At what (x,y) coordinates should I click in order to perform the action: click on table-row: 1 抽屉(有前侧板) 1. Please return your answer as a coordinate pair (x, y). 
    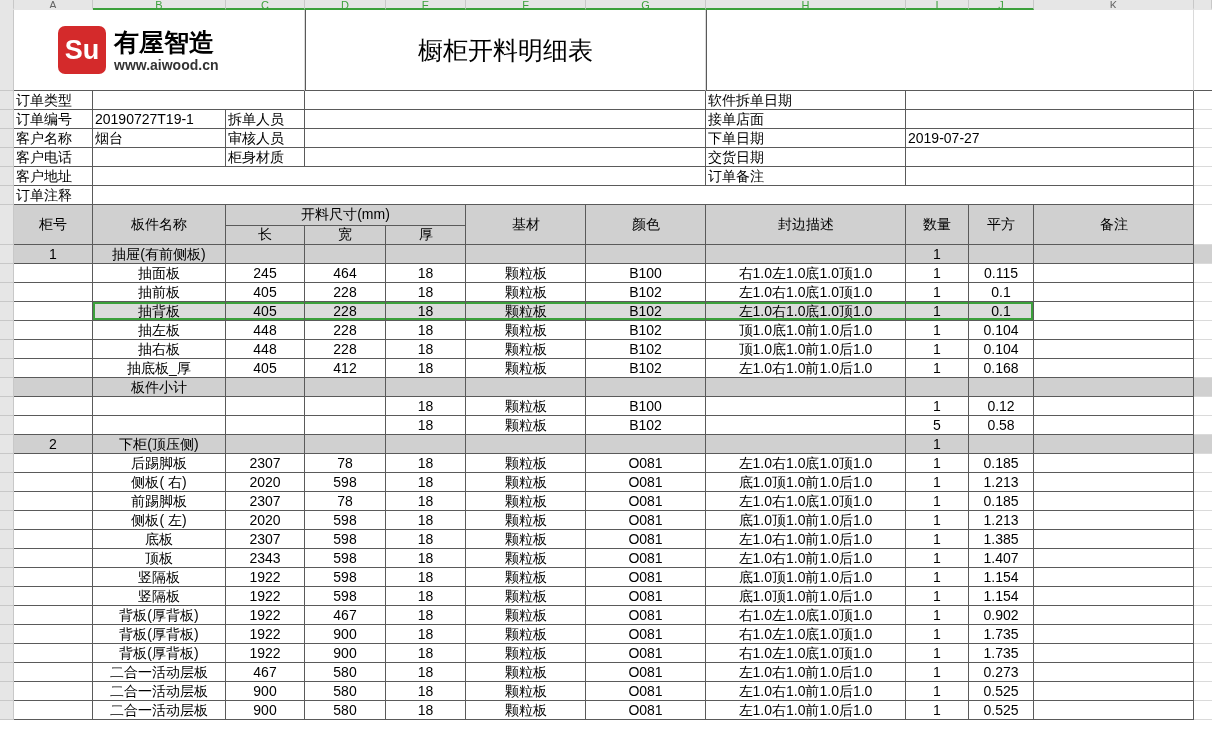
    Looking at the image, I should click on (606, 254).